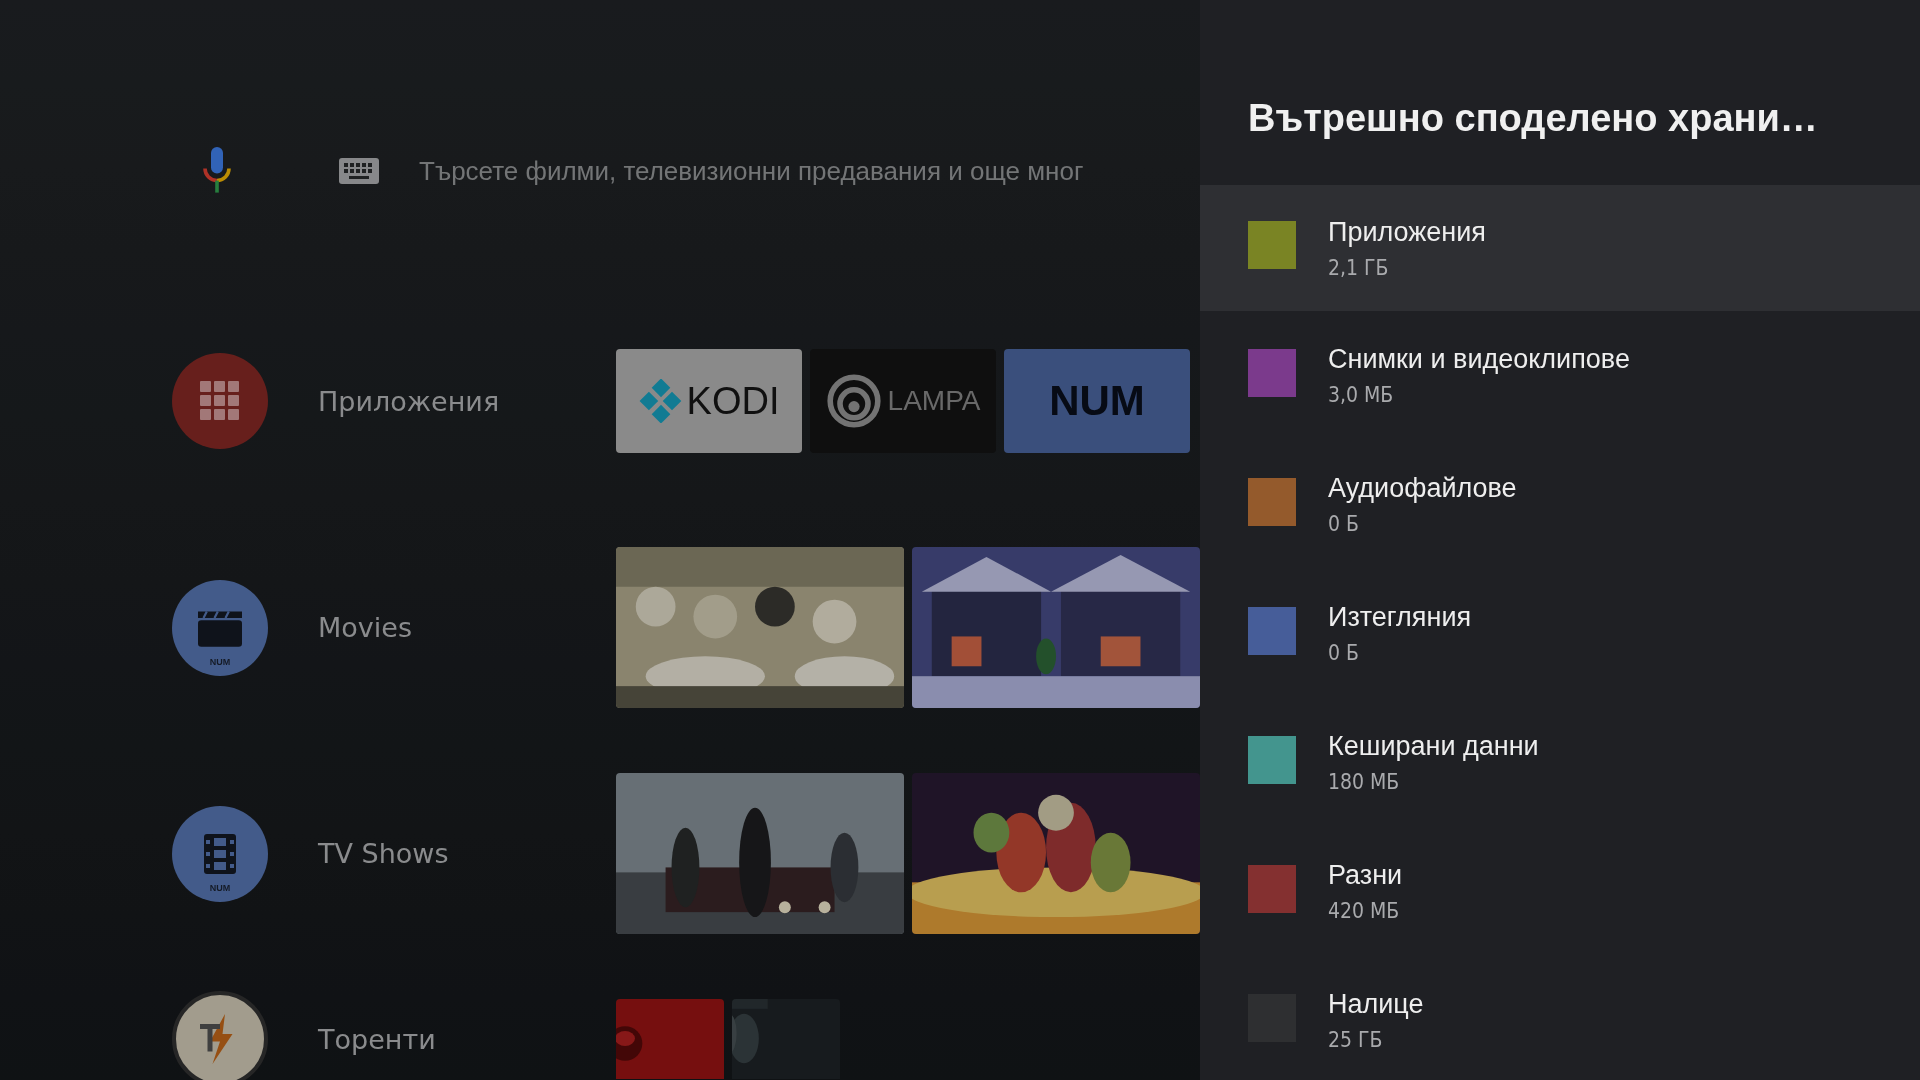 The width and height of the screenshot is (1920, 1080). Describe the element at coordinates (751, 171) in the screenshot. I see `search-field: Търсете филми, телевизионни предавания и още мног` at that location.